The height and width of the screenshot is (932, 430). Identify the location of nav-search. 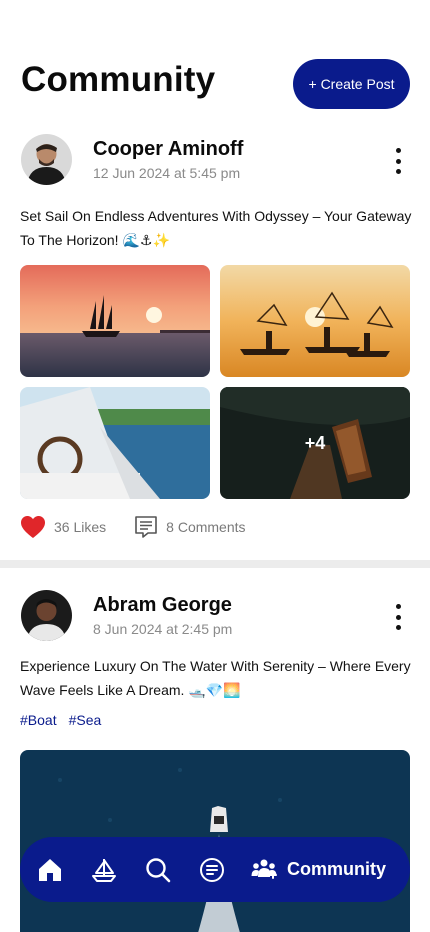
(158, 870).